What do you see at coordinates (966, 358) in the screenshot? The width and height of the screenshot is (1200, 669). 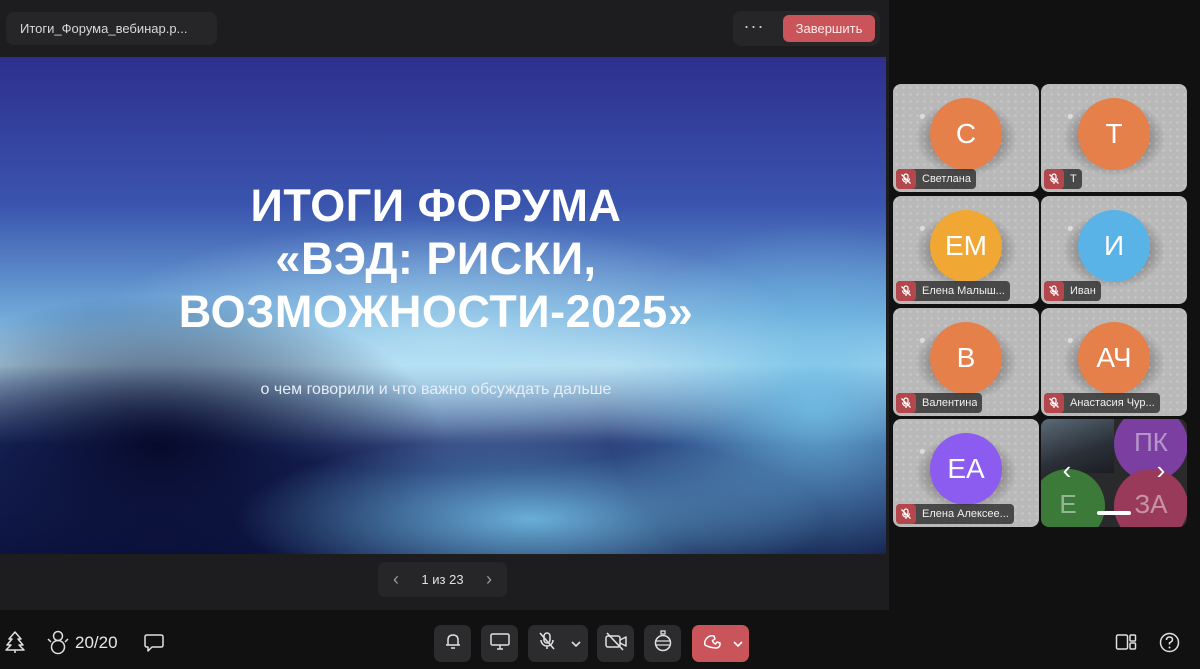 I see `avatar: В` at bounding box center [966, 358].